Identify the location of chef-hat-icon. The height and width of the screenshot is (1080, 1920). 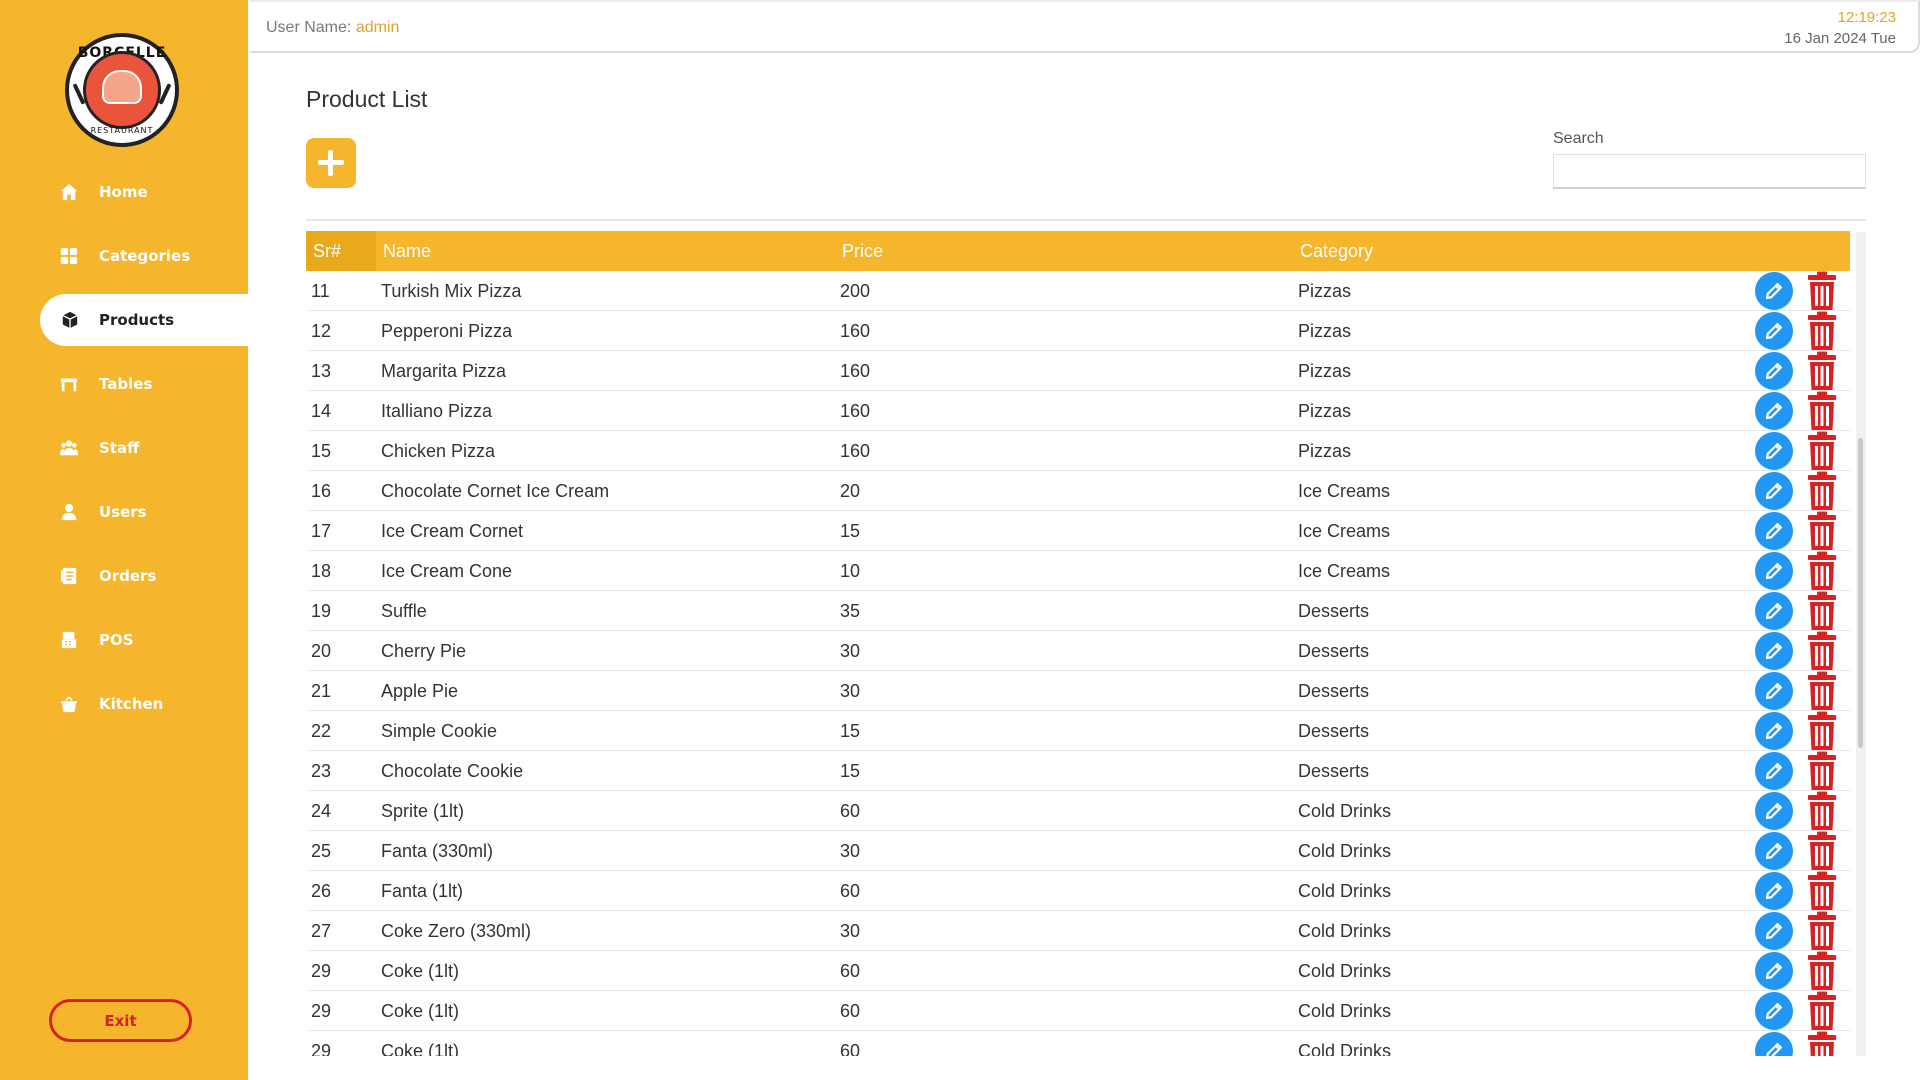
(122, 87).